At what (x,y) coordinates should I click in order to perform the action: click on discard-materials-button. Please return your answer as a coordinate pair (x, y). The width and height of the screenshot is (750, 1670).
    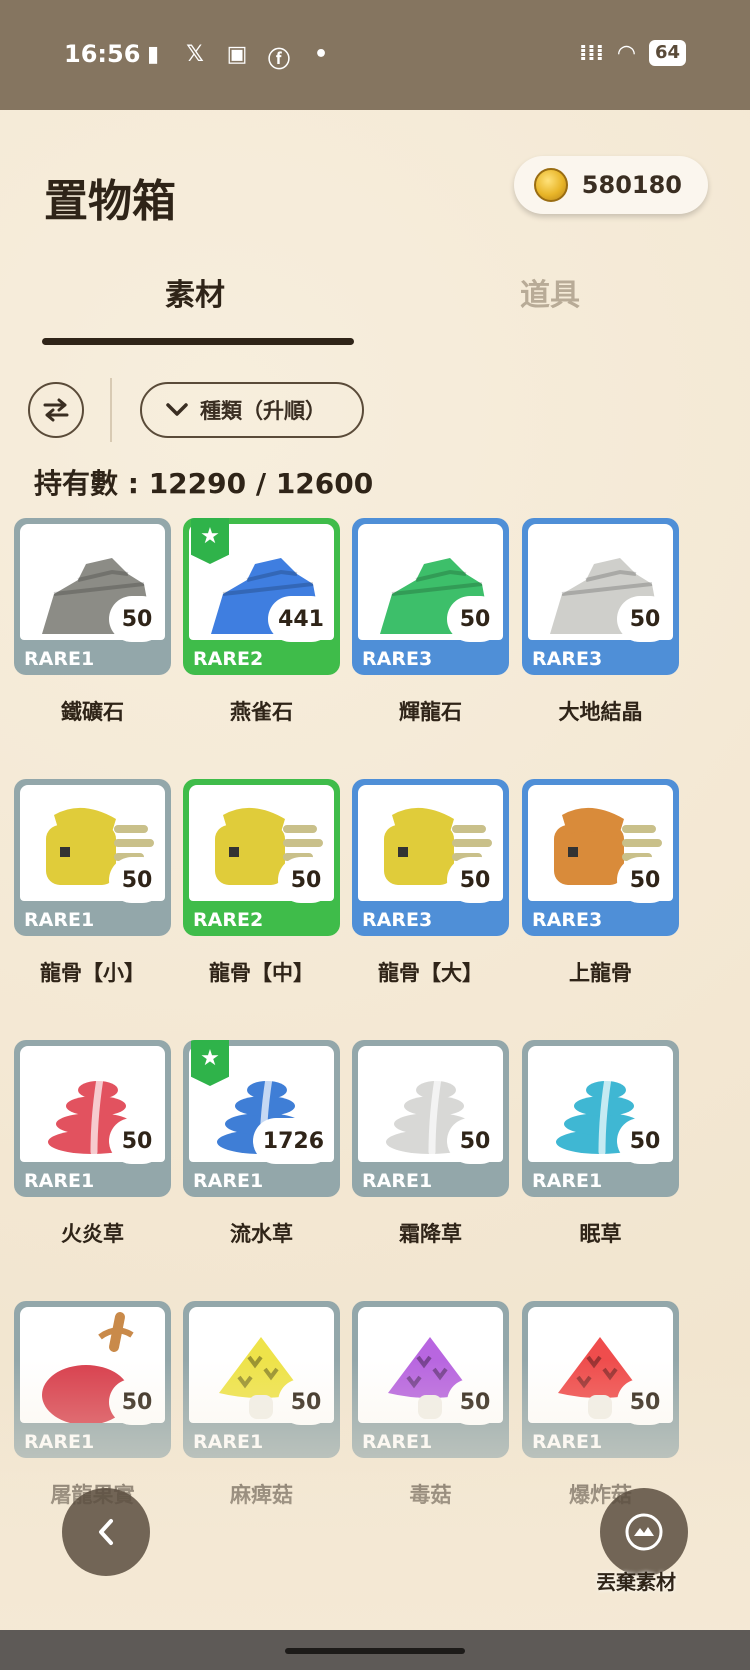
    Looking at the image, I should click on (644, 1532).